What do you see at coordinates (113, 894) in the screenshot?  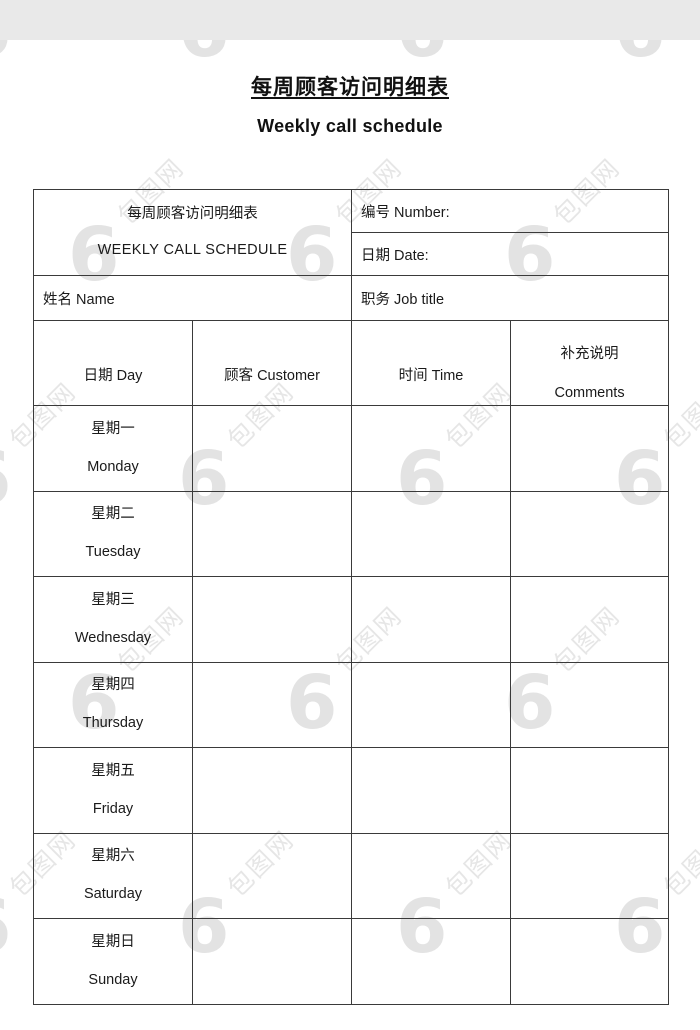 I see `day-label-en: Saturday` at bounding box center [113, 894].